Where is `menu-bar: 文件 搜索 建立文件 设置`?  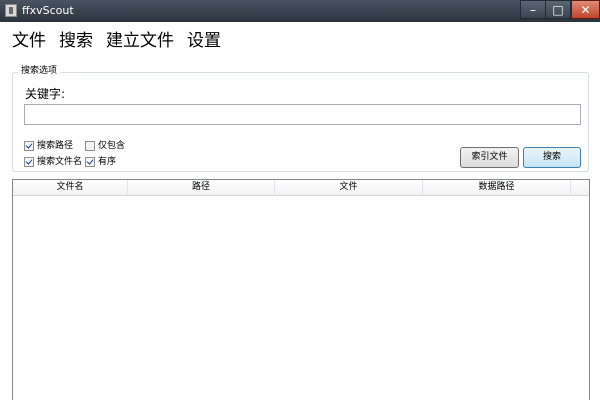
menu-bar: 文件 搜索 建立文件 设置 is located at coordinates (300, 41).